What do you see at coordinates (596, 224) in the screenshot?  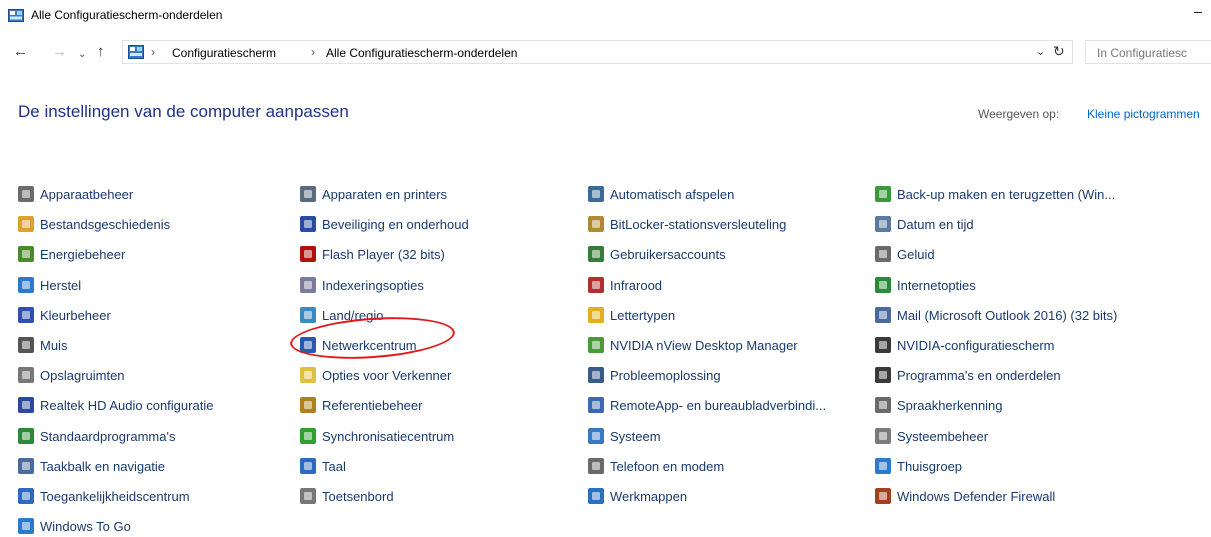 I see `bitlocker-icon` at bounding box center [596, 224].